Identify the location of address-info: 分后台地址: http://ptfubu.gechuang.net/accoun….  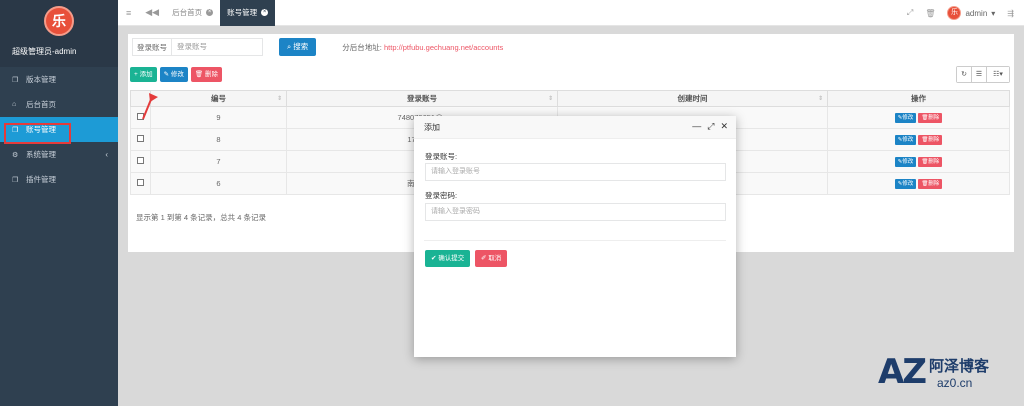
(422, 47).